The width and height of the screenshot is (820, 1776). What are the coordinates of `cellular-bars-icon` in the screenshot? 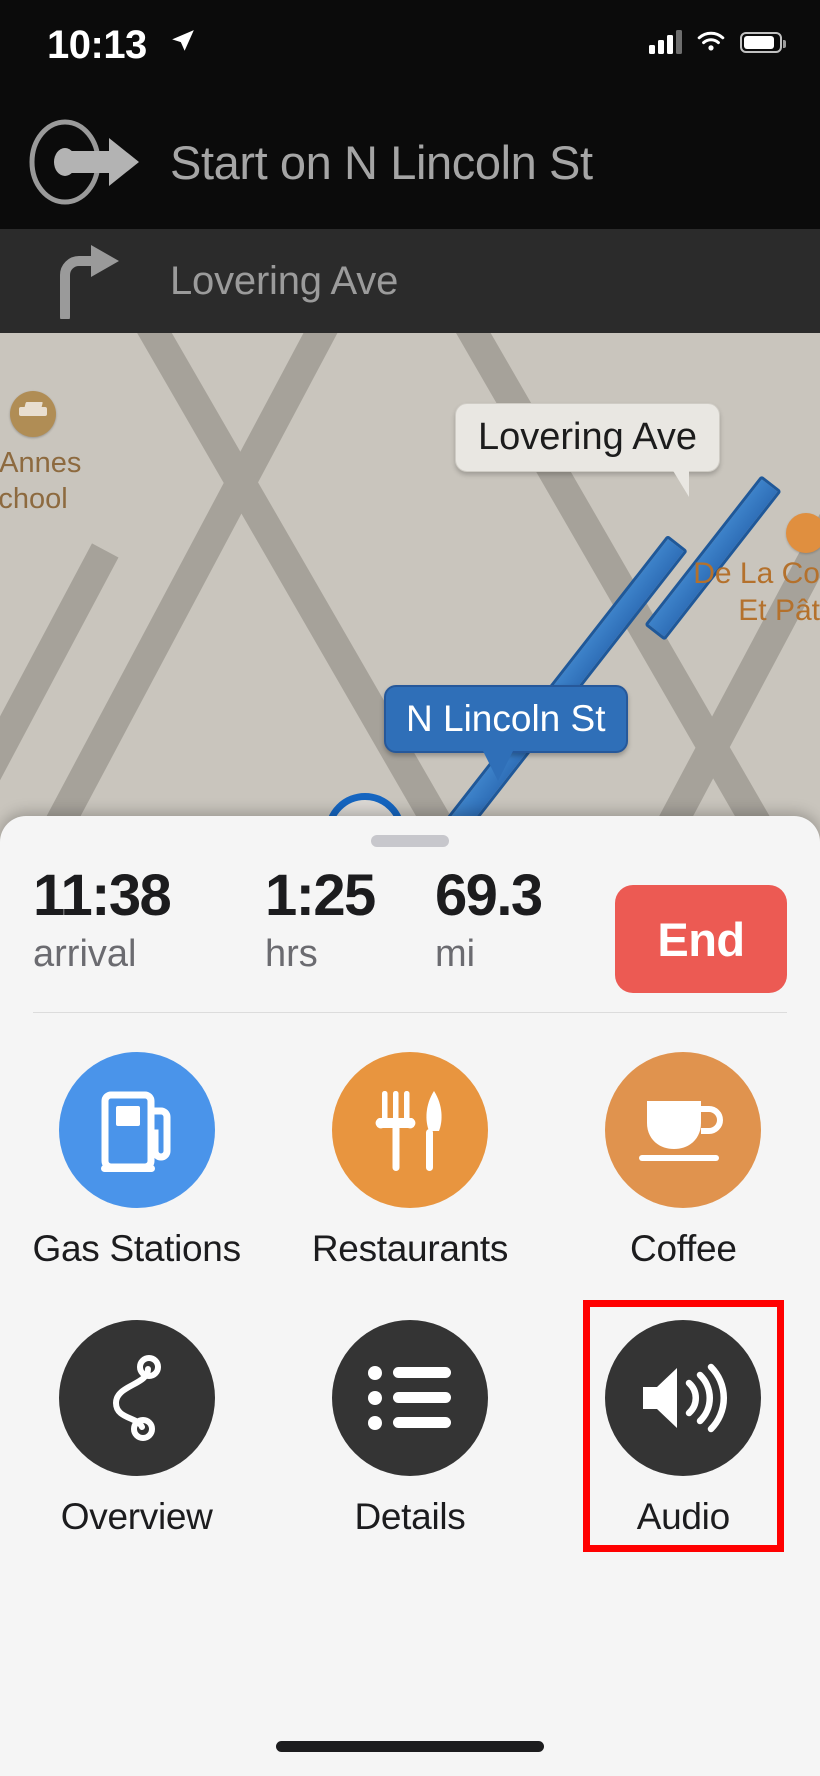 It's located at (665, 42).